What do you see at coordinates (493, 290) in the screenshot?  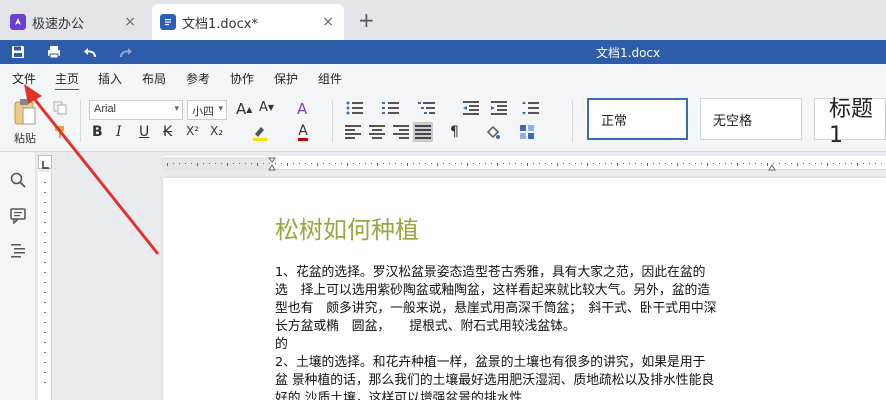 I see `paragraph-line: 选 择上可以选用紫砂陶盆或釉陶盆，这样看起来就比较大气。另外，盆的造` at bounding box center [493, 290].